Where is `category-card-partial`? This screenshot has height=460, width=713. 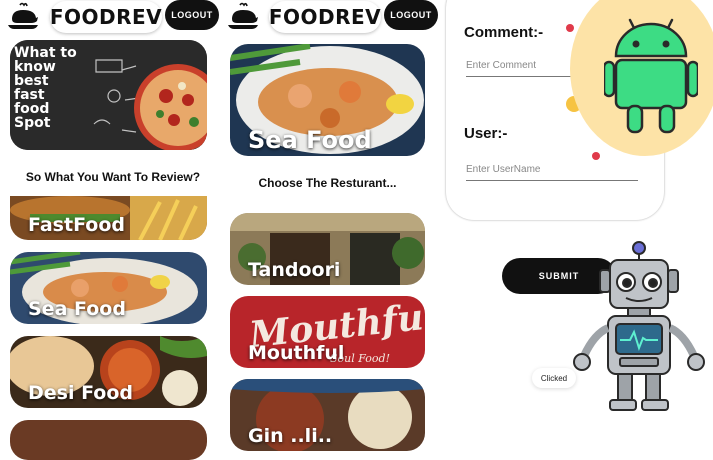 category-card-partial is located at coordinates (108, 440).